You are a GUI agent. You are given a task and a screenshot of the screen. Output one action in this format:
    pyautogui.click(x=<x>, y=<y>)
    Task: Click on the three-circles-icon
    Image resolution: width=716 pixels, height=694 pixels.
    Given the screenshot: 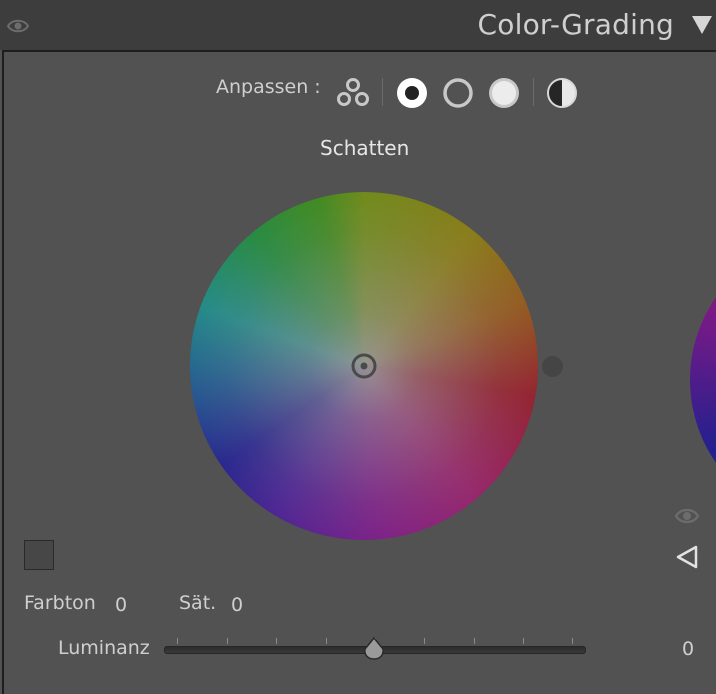 What is the action you would take?
    pyautogui.click(x=353, y=92)
    